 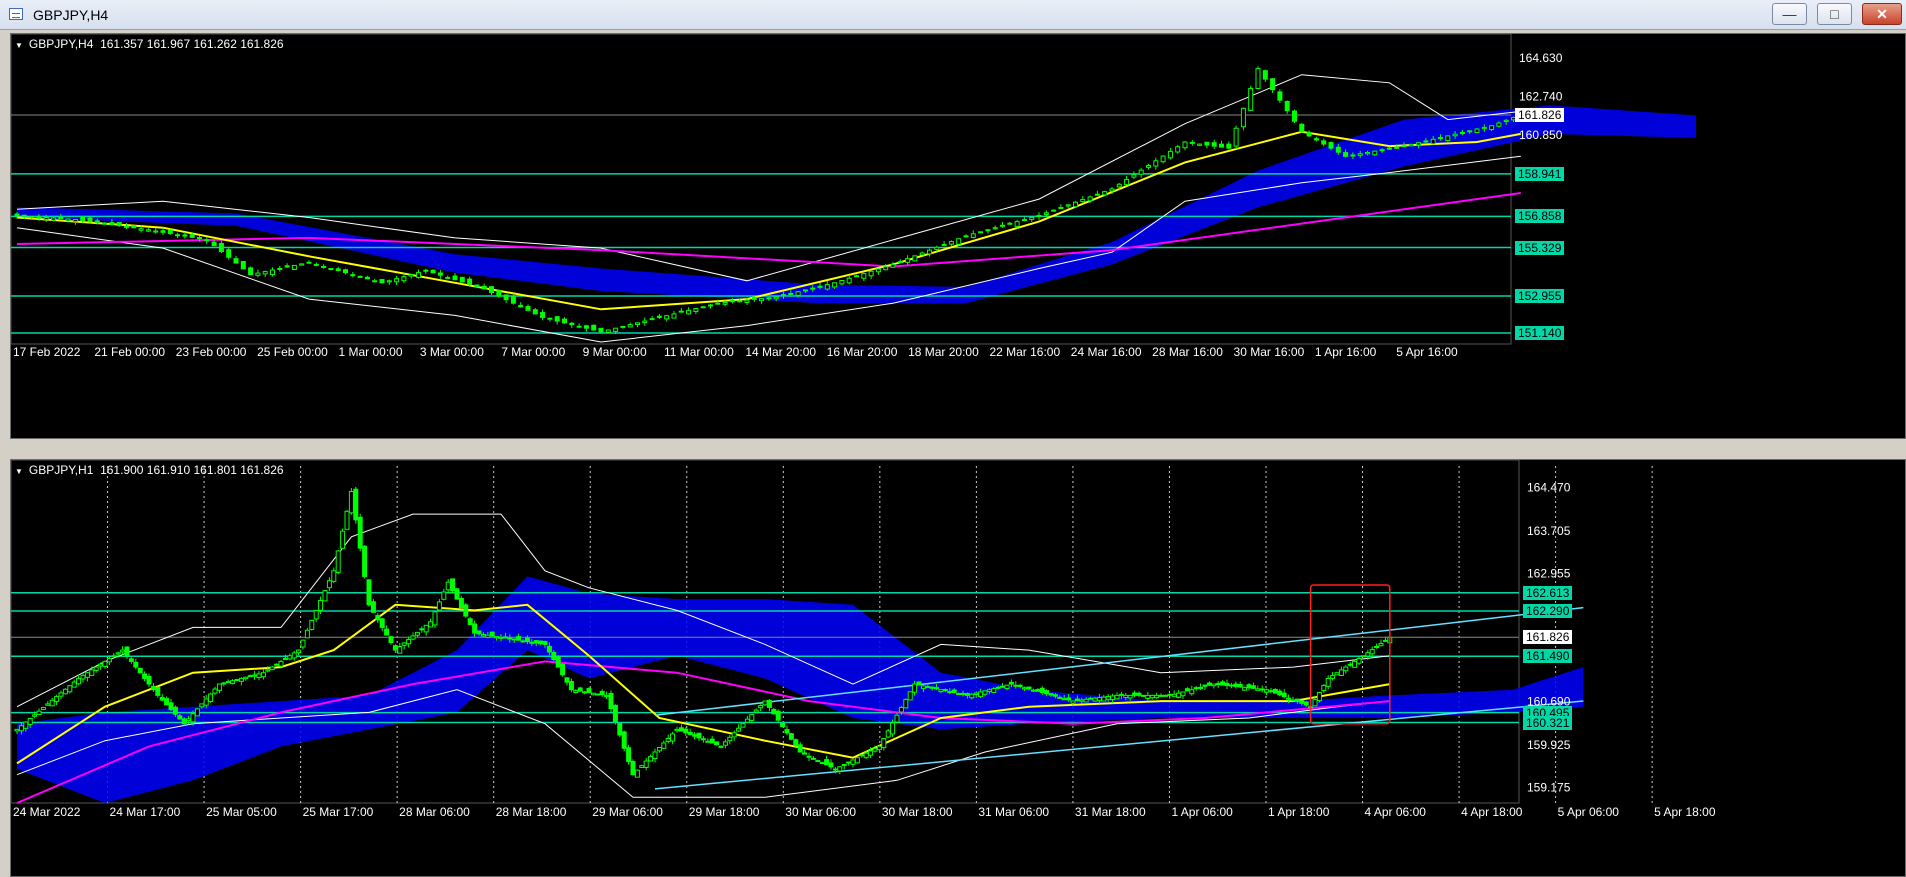 I want to click on x-tick-label: 22 Mar 16:00, so click(x=1024, y=352).